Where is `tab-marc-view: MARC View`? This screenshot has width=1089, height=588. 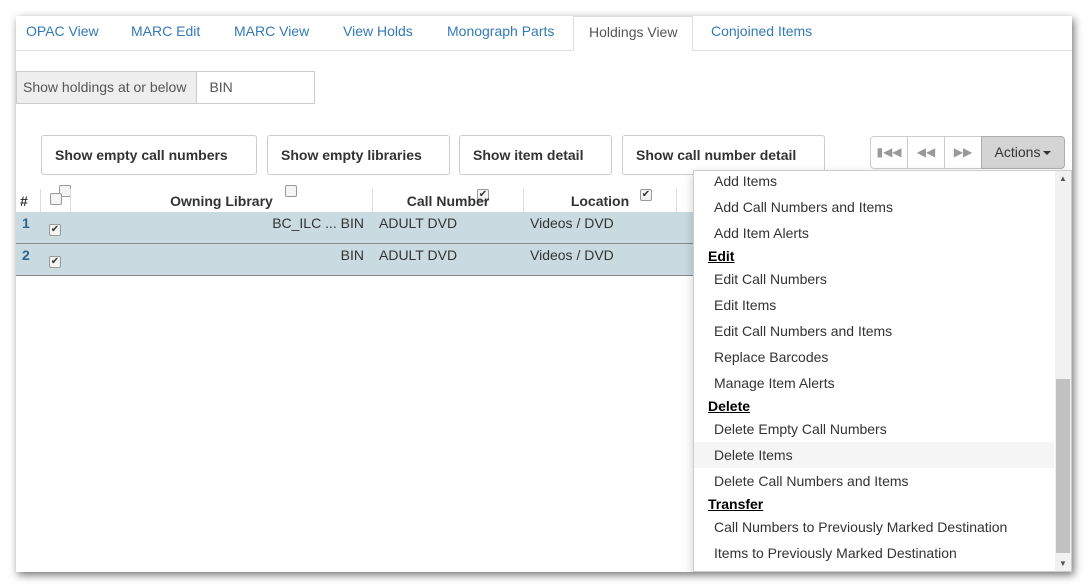 tab-marc-view: MARC View is located at coordinates (271, 33).